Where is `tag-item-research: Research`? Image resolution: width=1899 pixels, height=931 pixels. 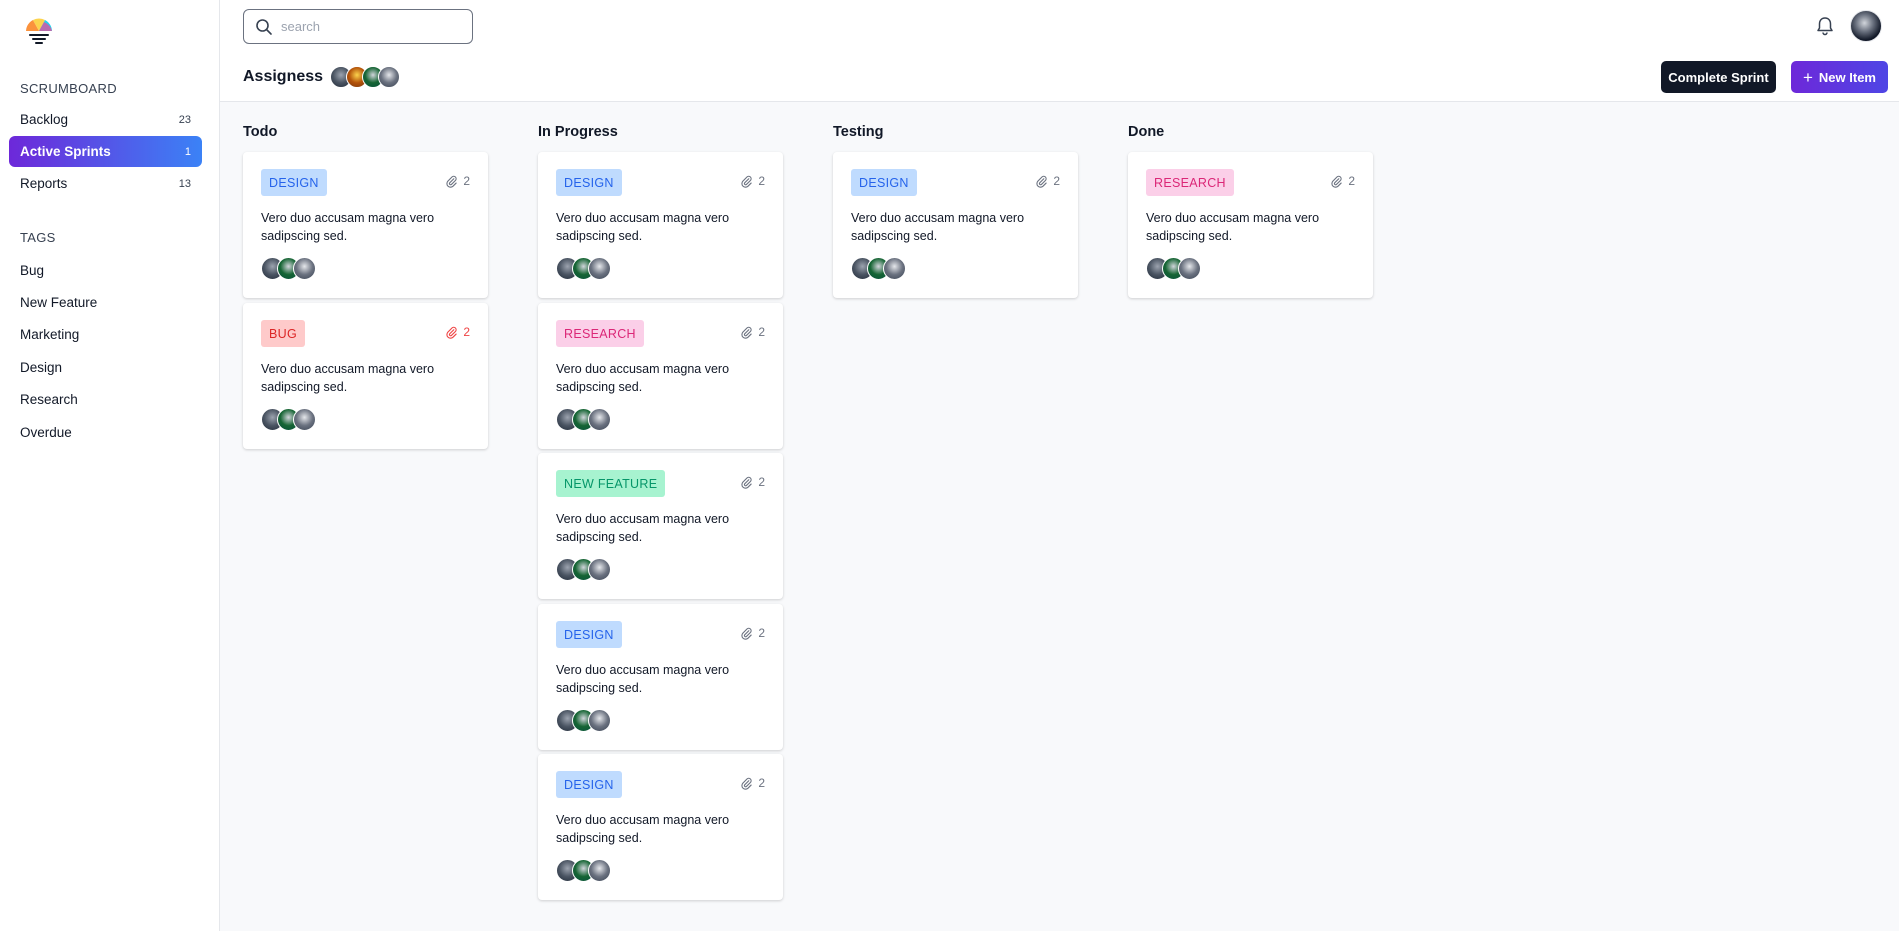 tag-item-research: Research is located at coordinates (49, 399).